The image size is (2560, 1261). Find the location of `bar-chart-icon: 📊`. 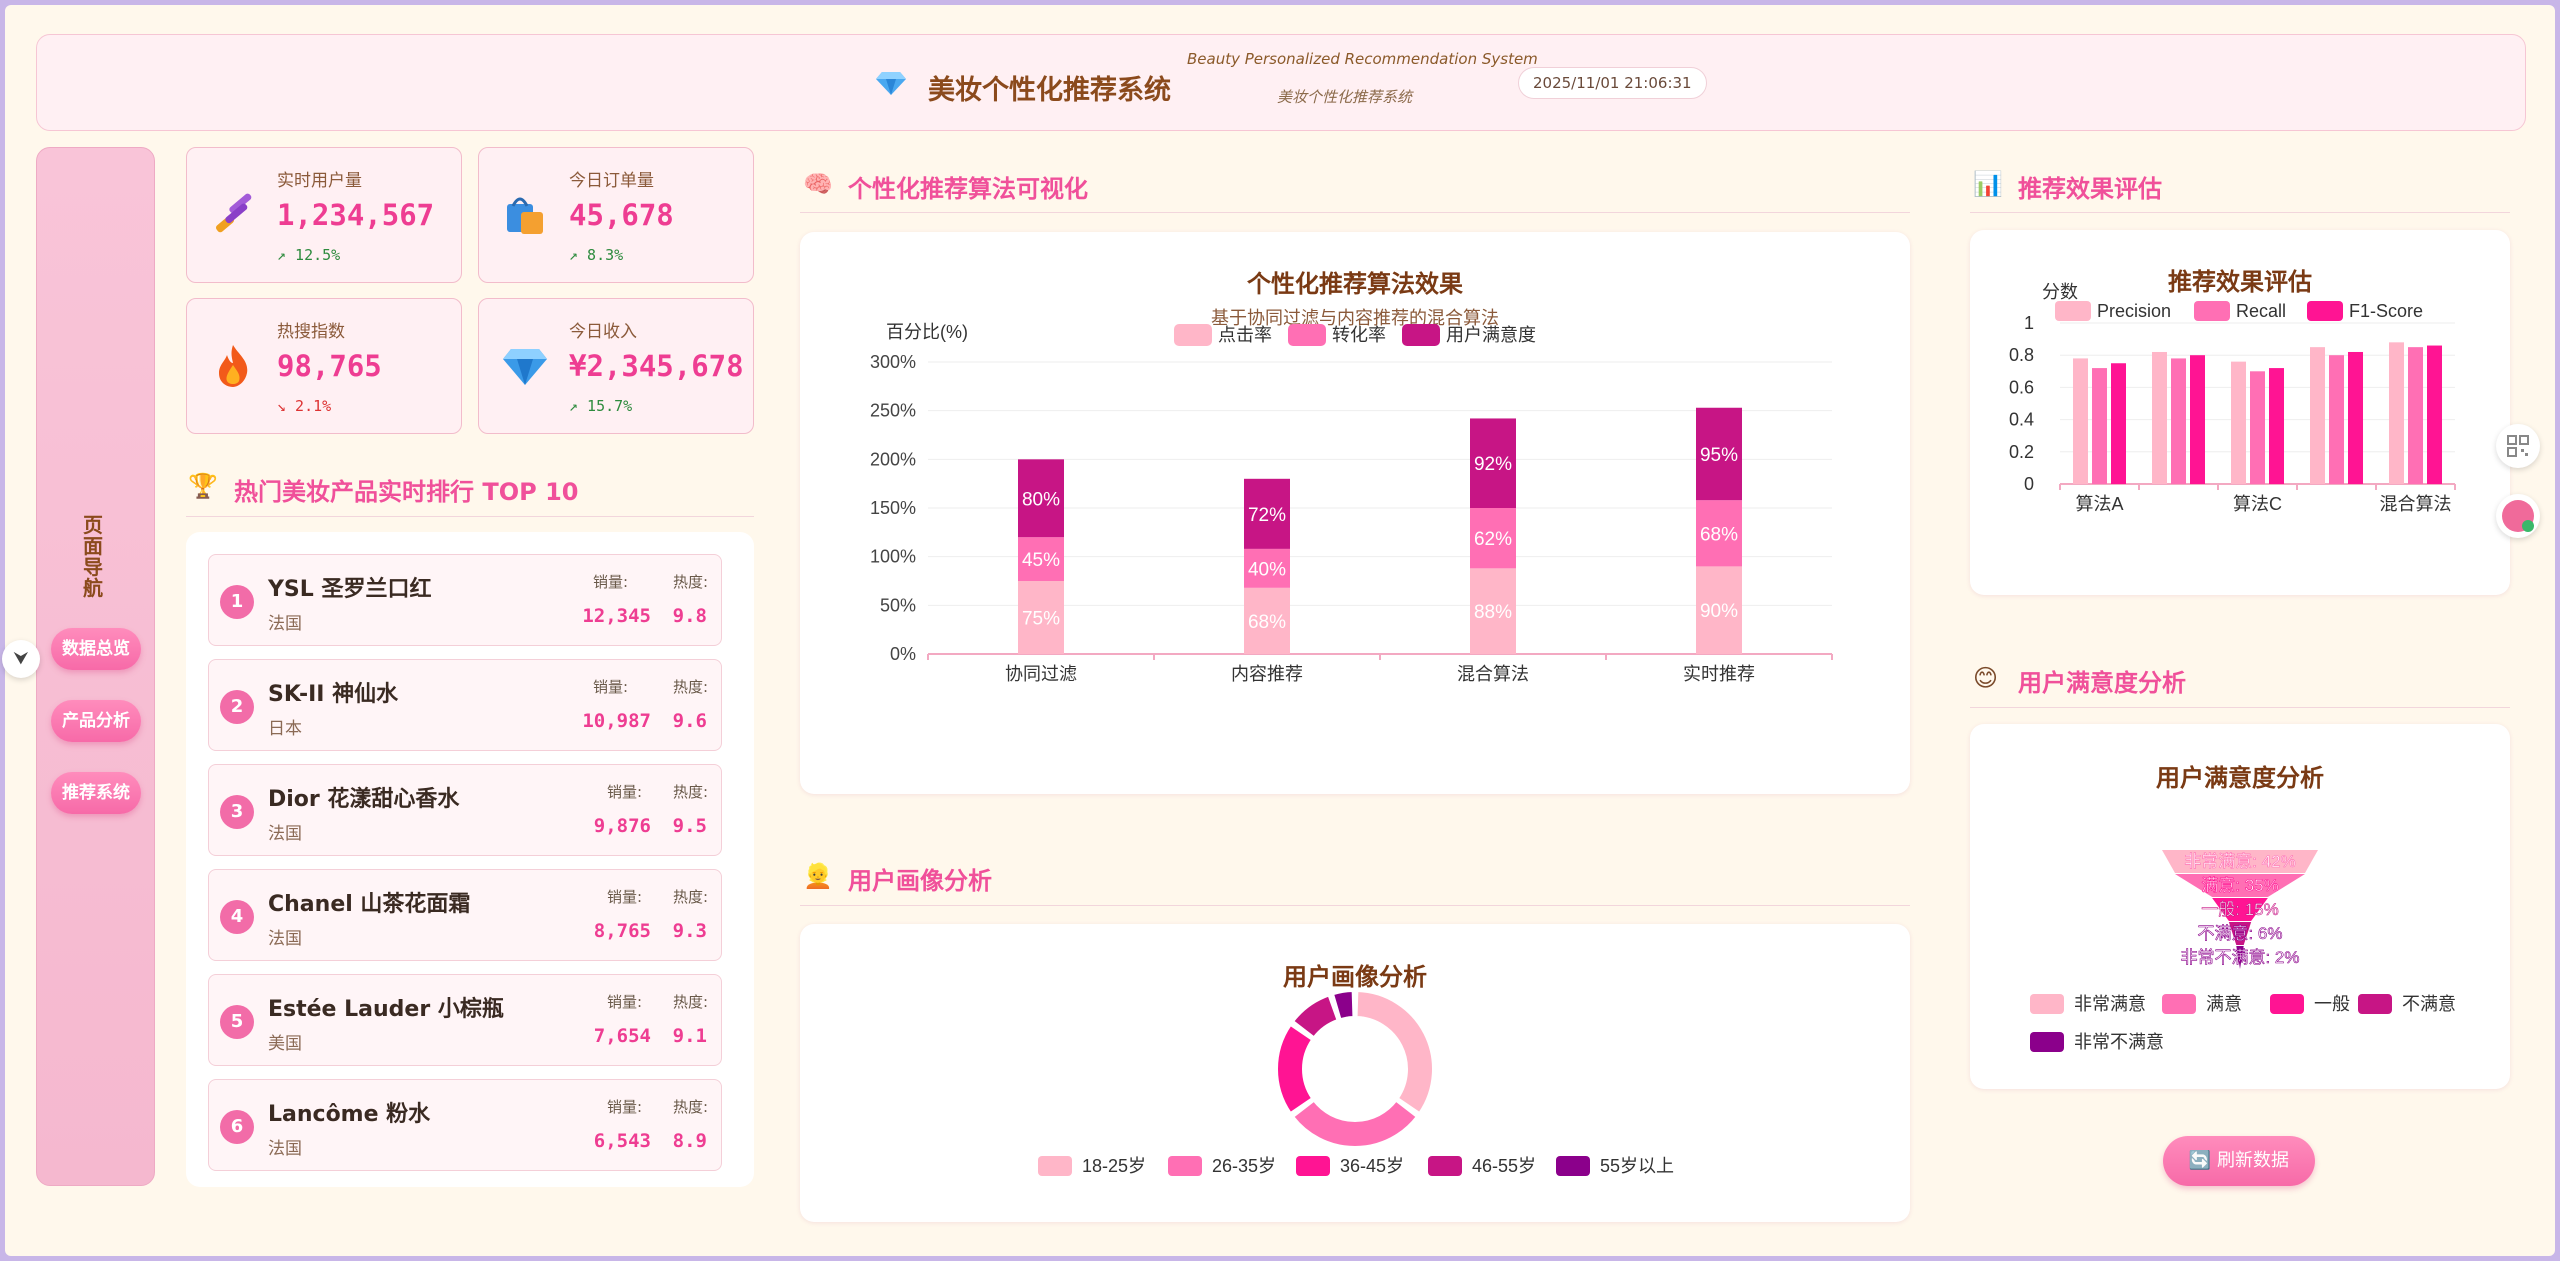

bar-chart-icon: 📊 is located at coordinates (1988, 184).